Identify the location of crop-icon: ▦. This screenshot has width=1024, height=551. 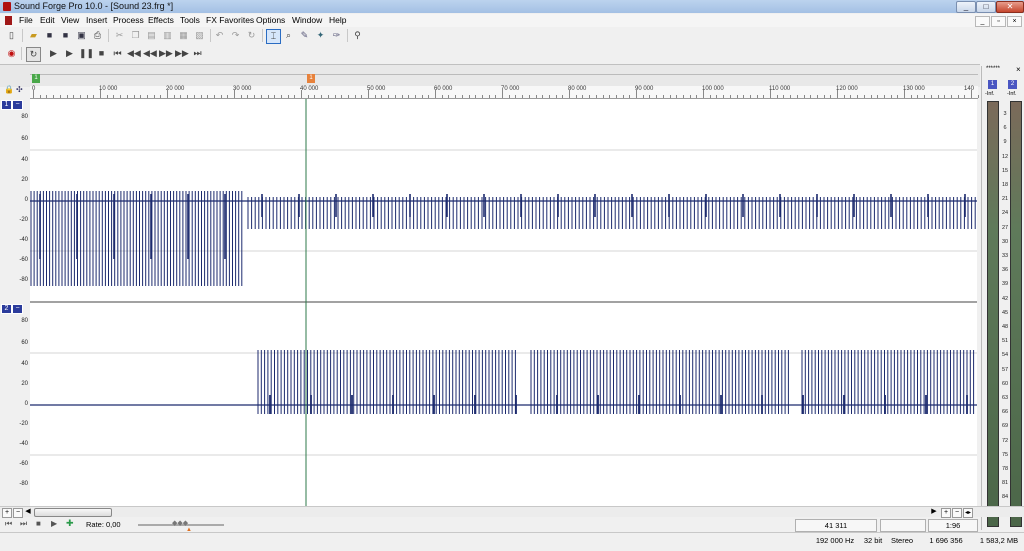
(183, 35).